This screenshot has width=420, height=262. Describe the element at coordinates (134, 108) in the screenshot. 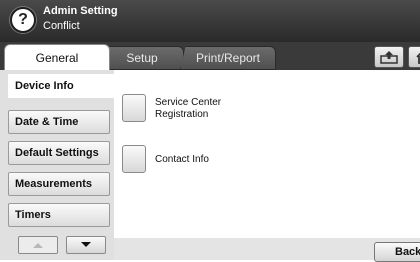

I see `service-center-registration-button` at that location.